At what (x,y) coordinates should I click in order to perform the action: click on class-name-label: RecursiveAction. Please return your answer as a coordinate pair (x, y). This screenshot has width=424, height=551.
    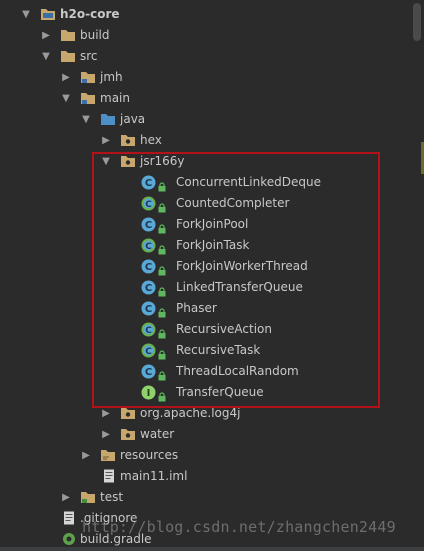
    Looking at the image, I should click on (224, 329).